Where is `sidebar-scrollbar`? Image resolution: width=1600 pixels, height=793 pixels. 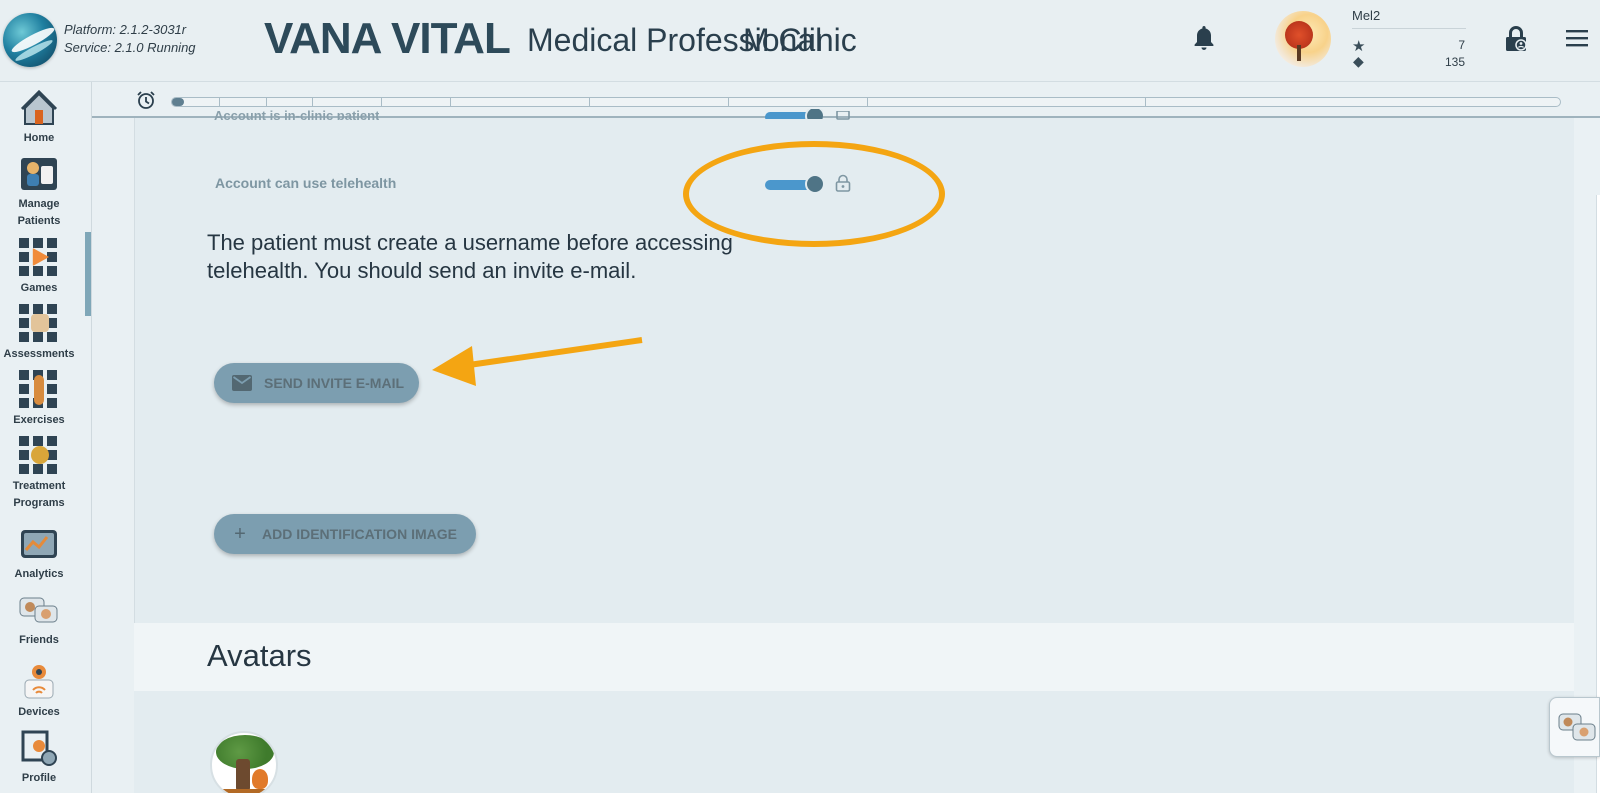
sidebar-scrollbar is located at coordinates (88, 274).